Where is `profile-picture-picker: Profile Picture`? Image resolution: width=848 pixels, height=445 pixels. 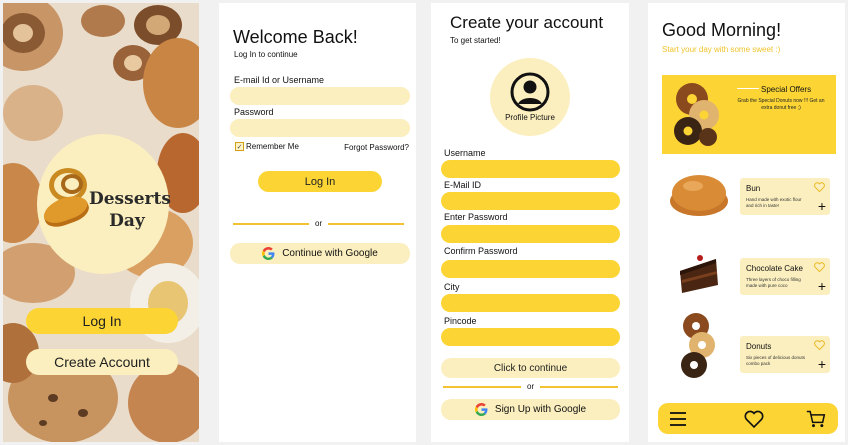 profile-picture-picker: Profile Picture is located at coordinates (530, 97).